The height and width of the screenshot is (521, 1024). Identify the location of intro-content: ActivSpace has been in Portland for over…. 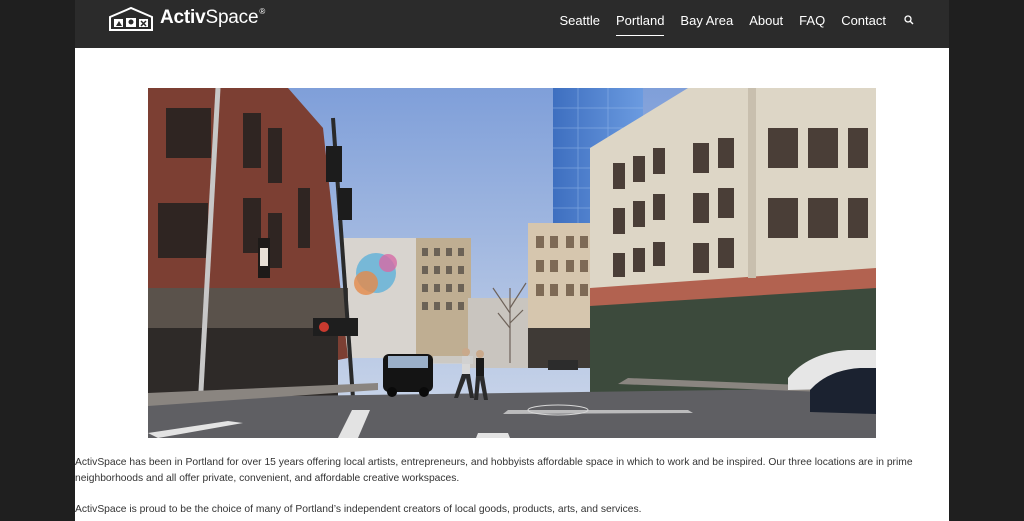
(512, 488).